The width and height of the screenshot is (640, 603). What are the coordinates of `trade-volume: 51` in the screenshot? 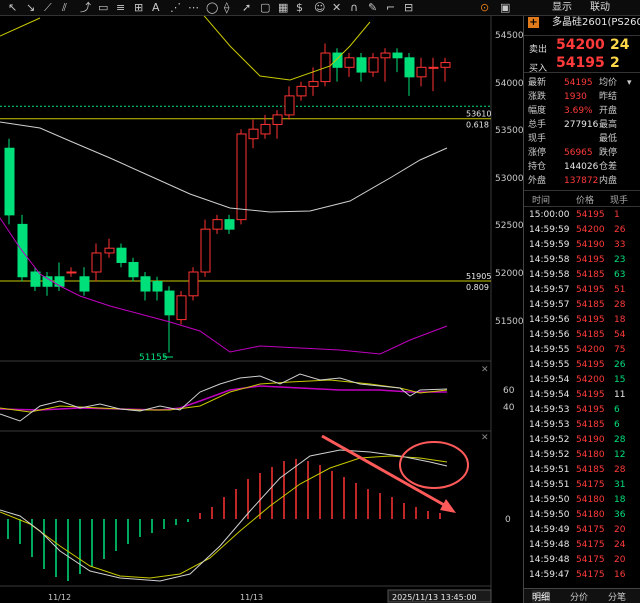 It's located at (620, 290).